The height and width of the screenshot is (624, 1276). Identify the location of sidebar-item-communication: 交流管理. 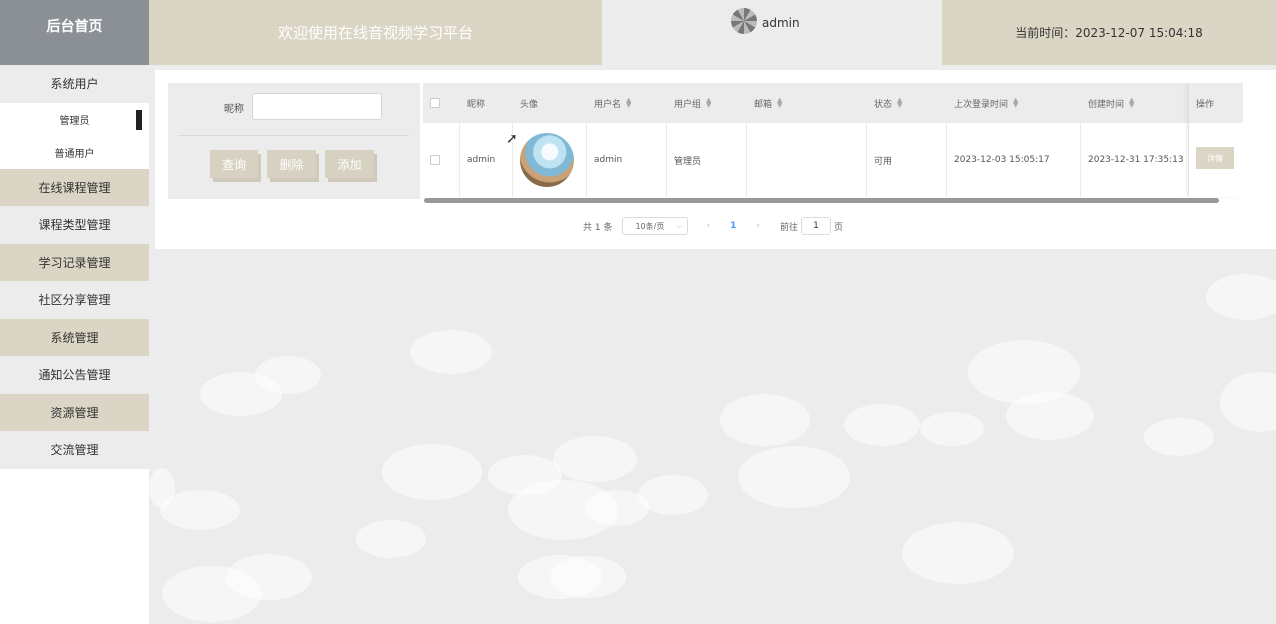
(74, 450).